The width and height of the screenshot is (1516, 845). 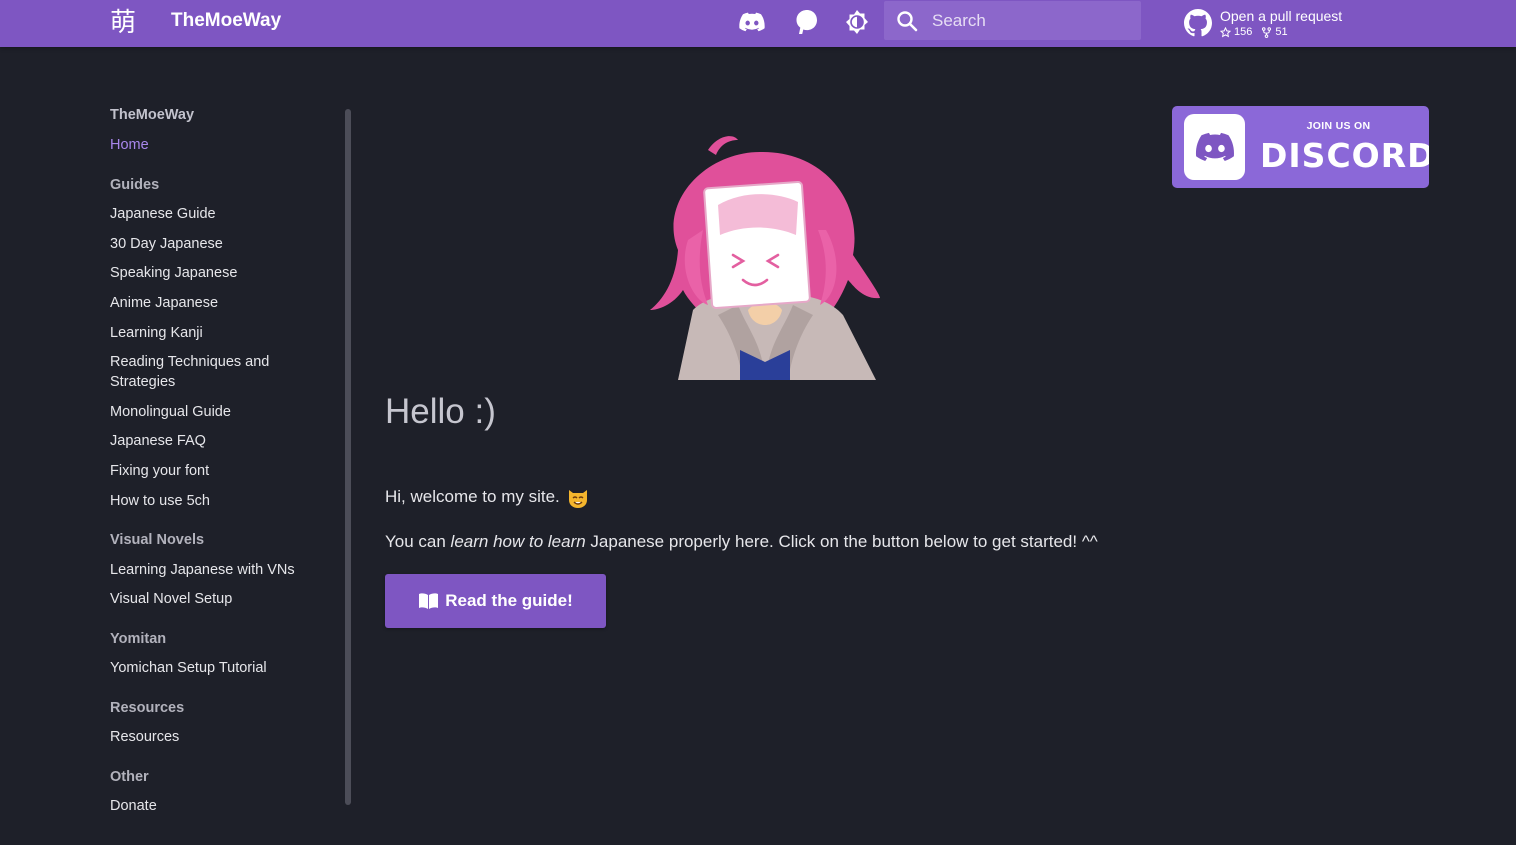 I want to click on page-heading: Hello :), so click(x=440, y=411).